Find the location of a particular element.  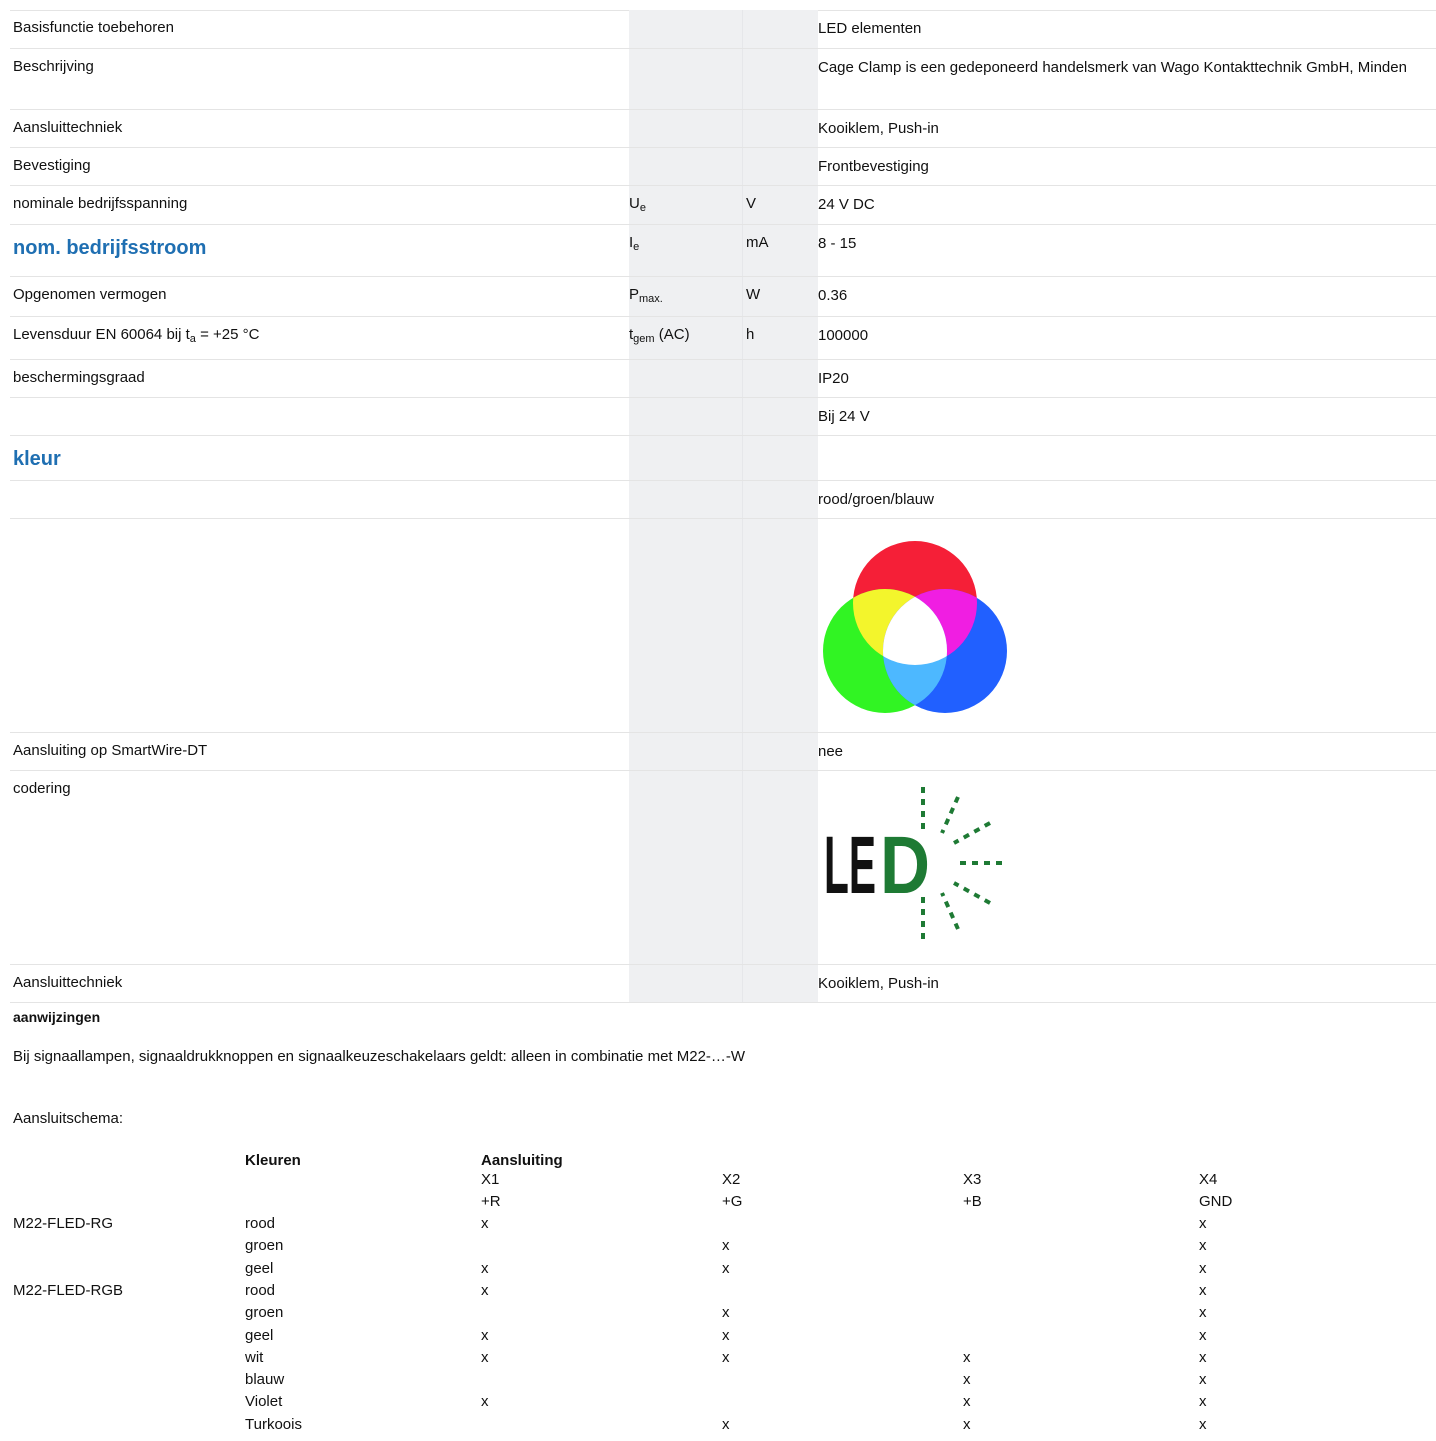

spec-row: rood/groen/blauw is located at coordinates (723, 500).